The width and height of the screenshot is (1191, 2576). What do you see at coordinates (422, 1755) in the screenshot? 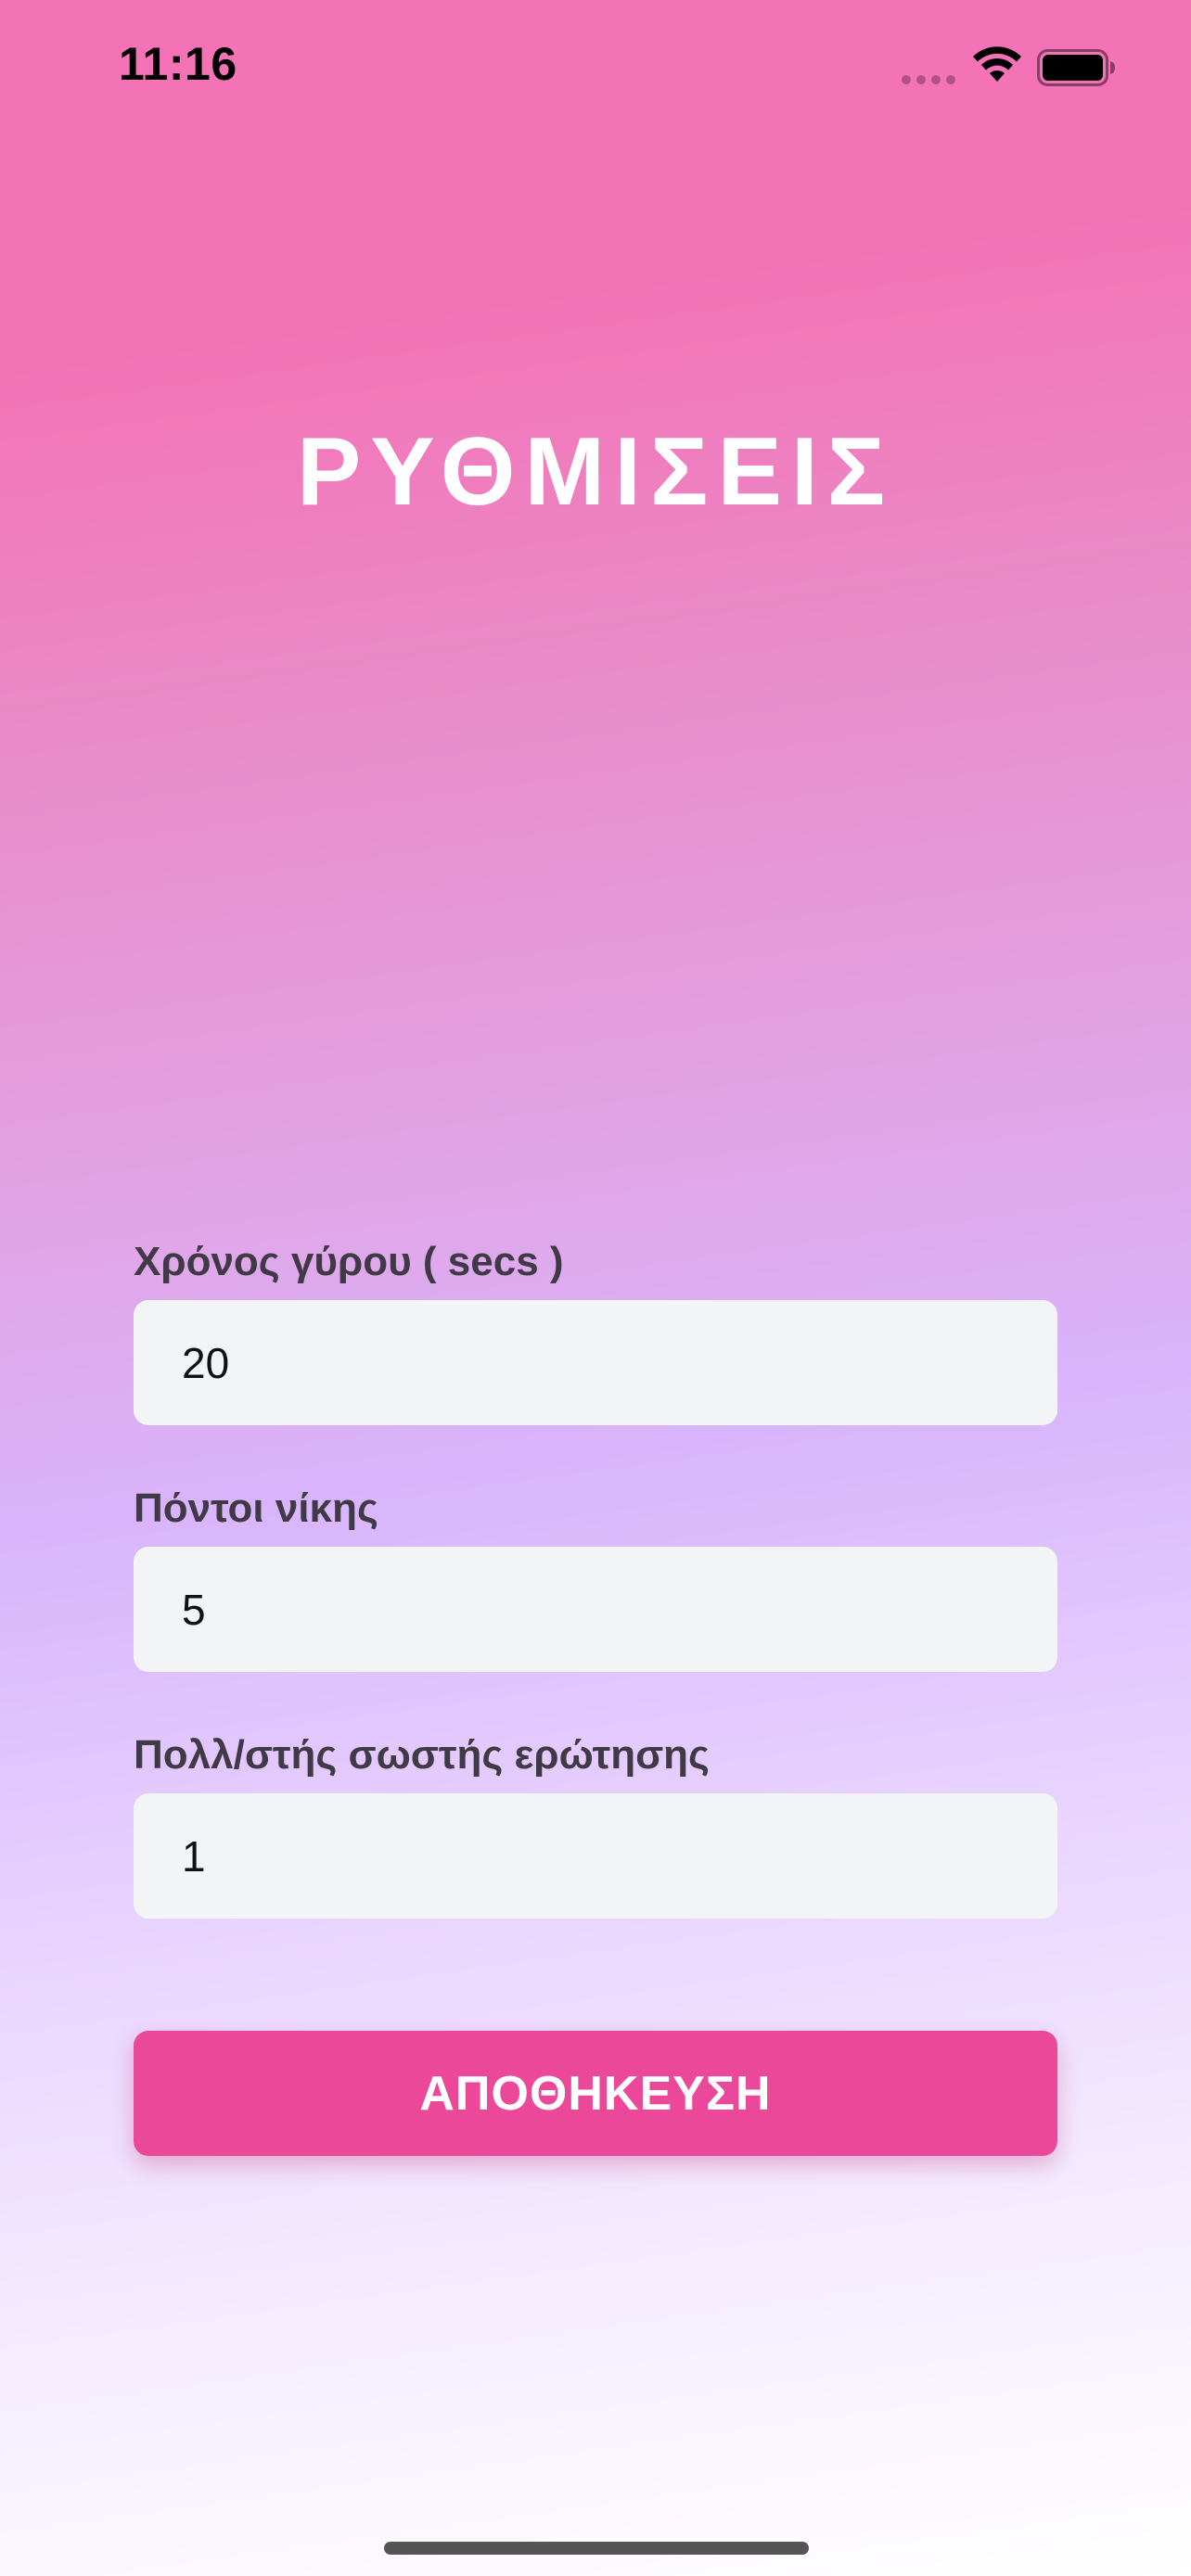
I see `correct-multiplier-label: Πολλ/στής σωστής ερώτησης` at bounding box center [422, 1755].